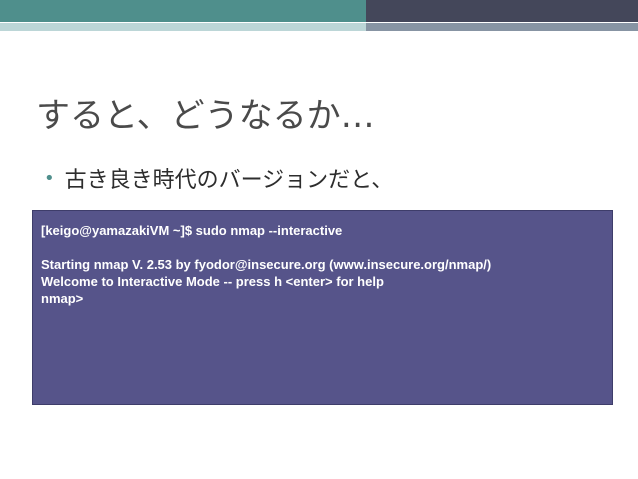  I want to click on bullet-item: • 古き良き時代のバージョンだと、, so click(218, 178).